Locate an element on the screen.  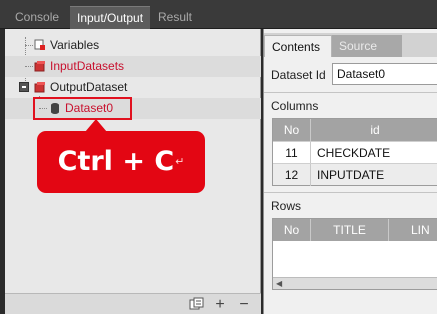
tree-label-output-dataset: OutputDataset is located at coordinates (89, 87).